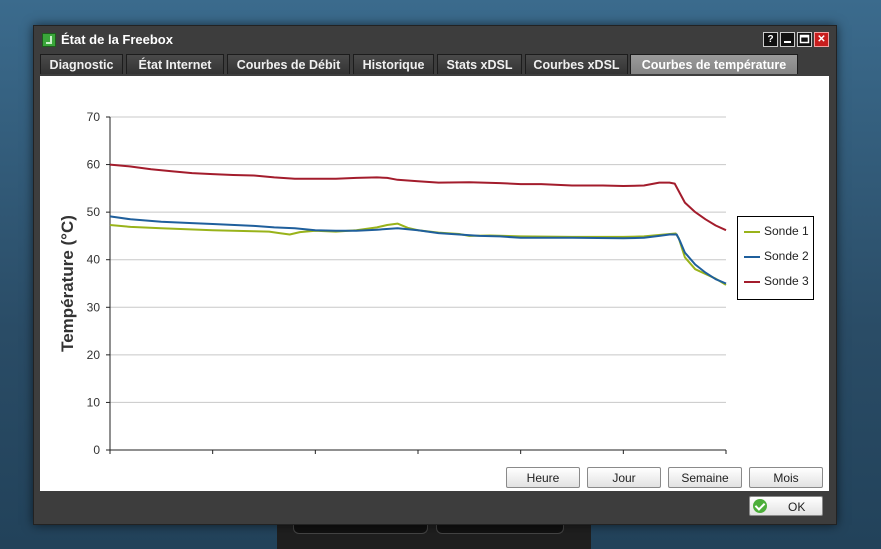 This screenshot has width=881, height=549. Describe the element at coordinates (94, 212) in the screenshot. I see `y-tick-label-50: 50` at that location.